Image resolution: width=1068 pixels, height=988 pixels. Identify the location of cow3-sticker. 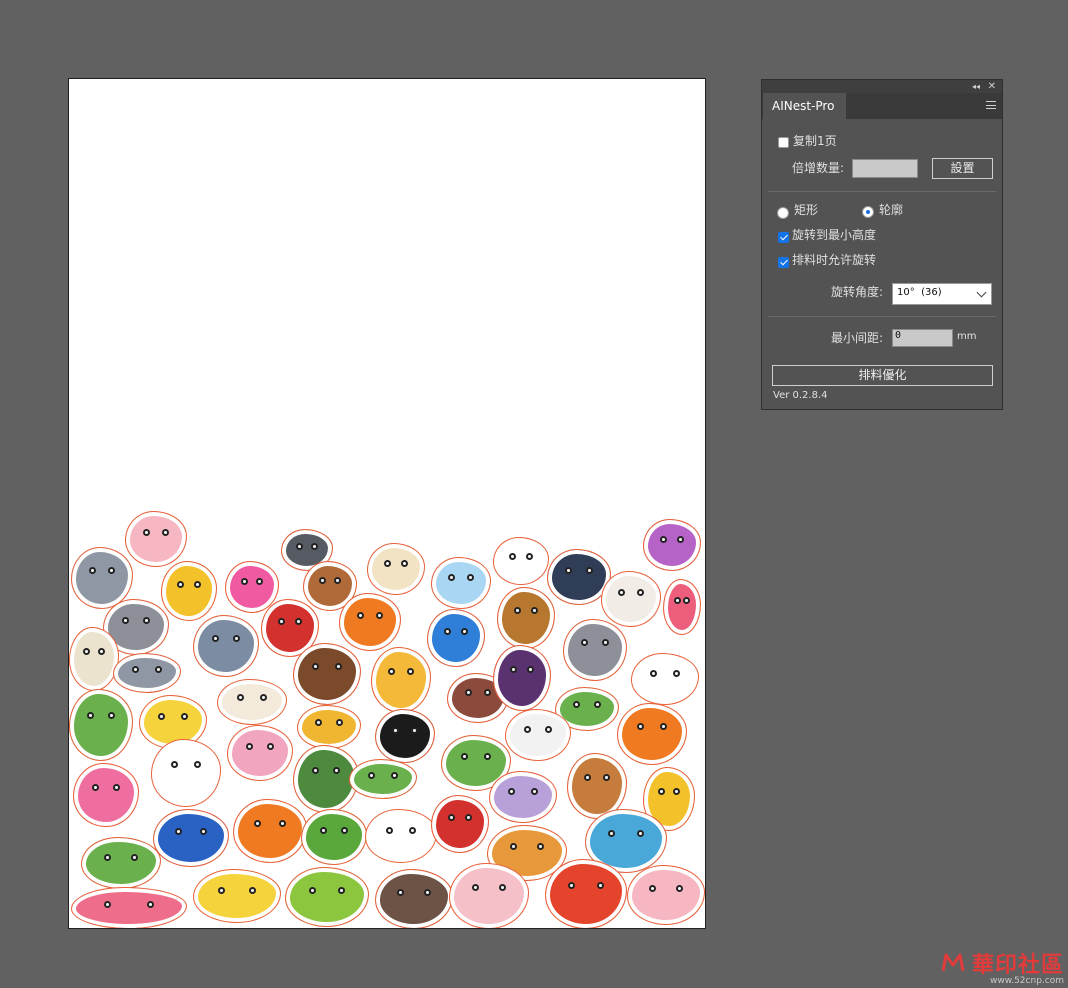
(414, 898).